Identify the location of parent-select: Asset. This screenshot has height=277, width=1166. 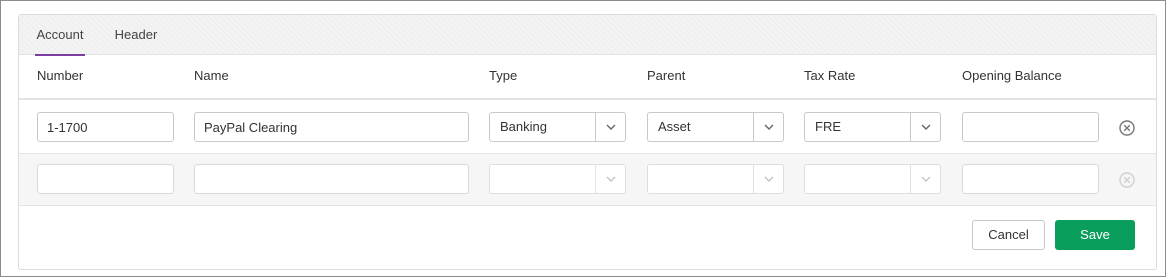
(715, 127).